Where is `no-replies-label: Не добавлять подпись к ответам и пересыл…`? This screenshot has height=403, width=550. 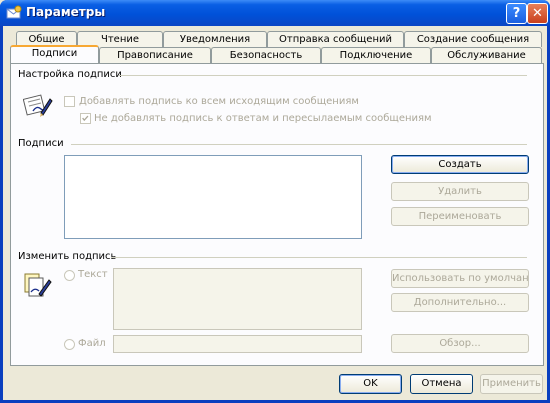
no-replies-label: Не добавлять подпись к ответам и пересыл… is located at coordinates (263, 118).